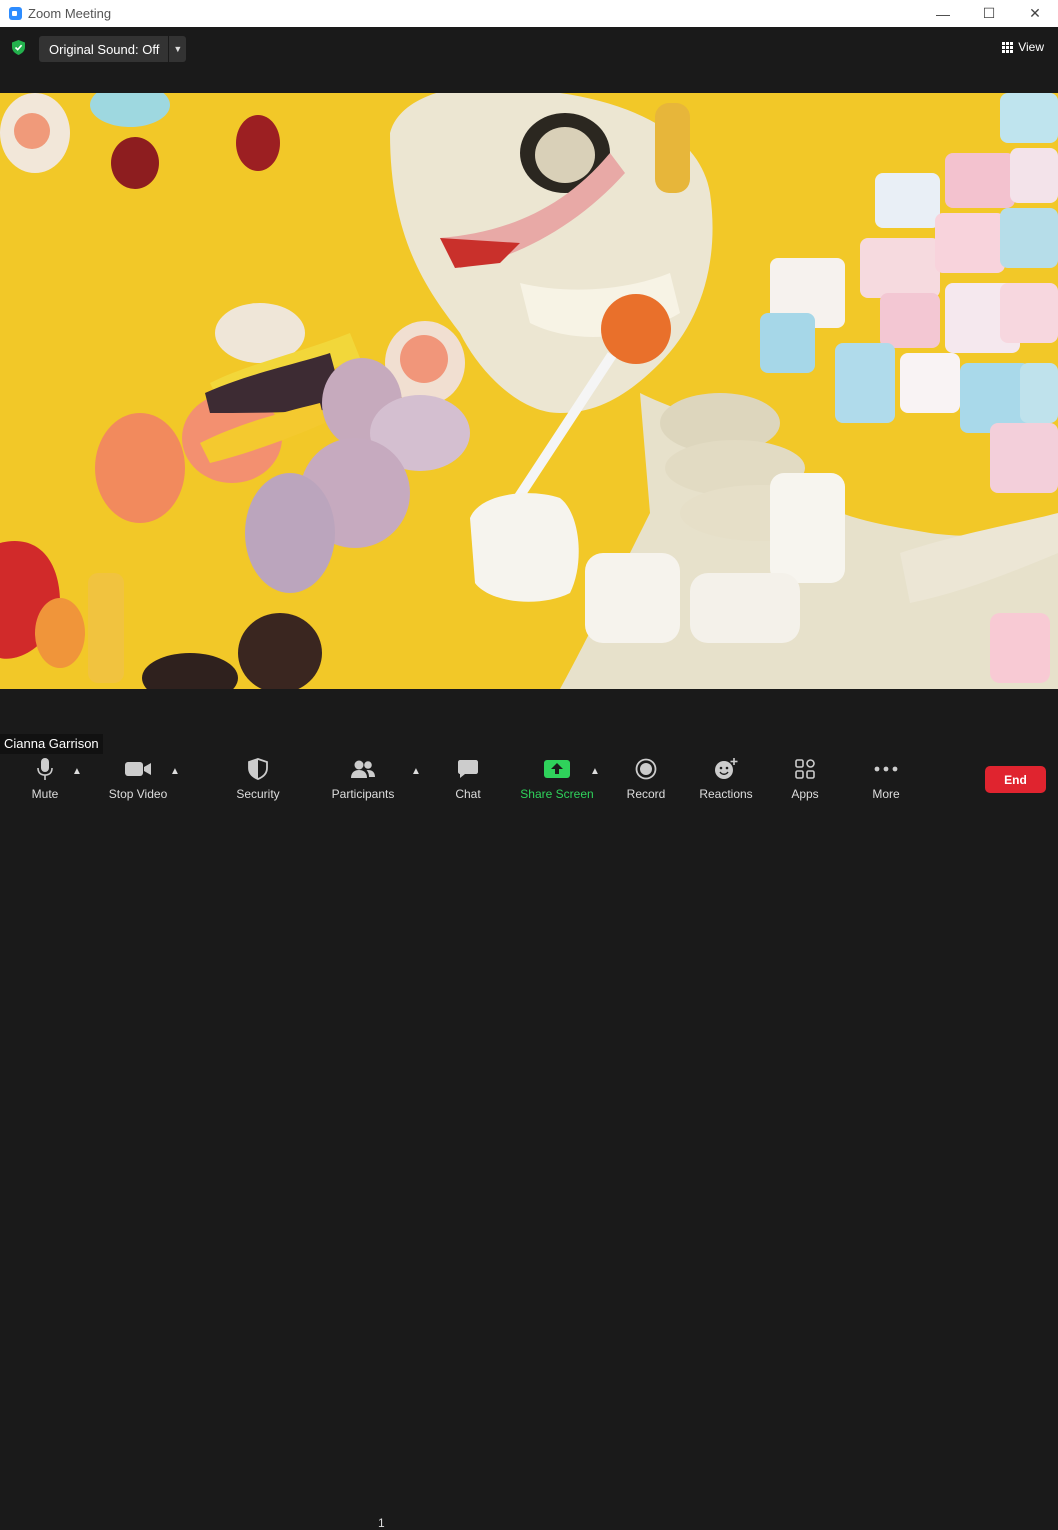  Describe the element at coordinates (177, 49) in the screenshot. I see `chevron-down-icon: ▼` at that location.